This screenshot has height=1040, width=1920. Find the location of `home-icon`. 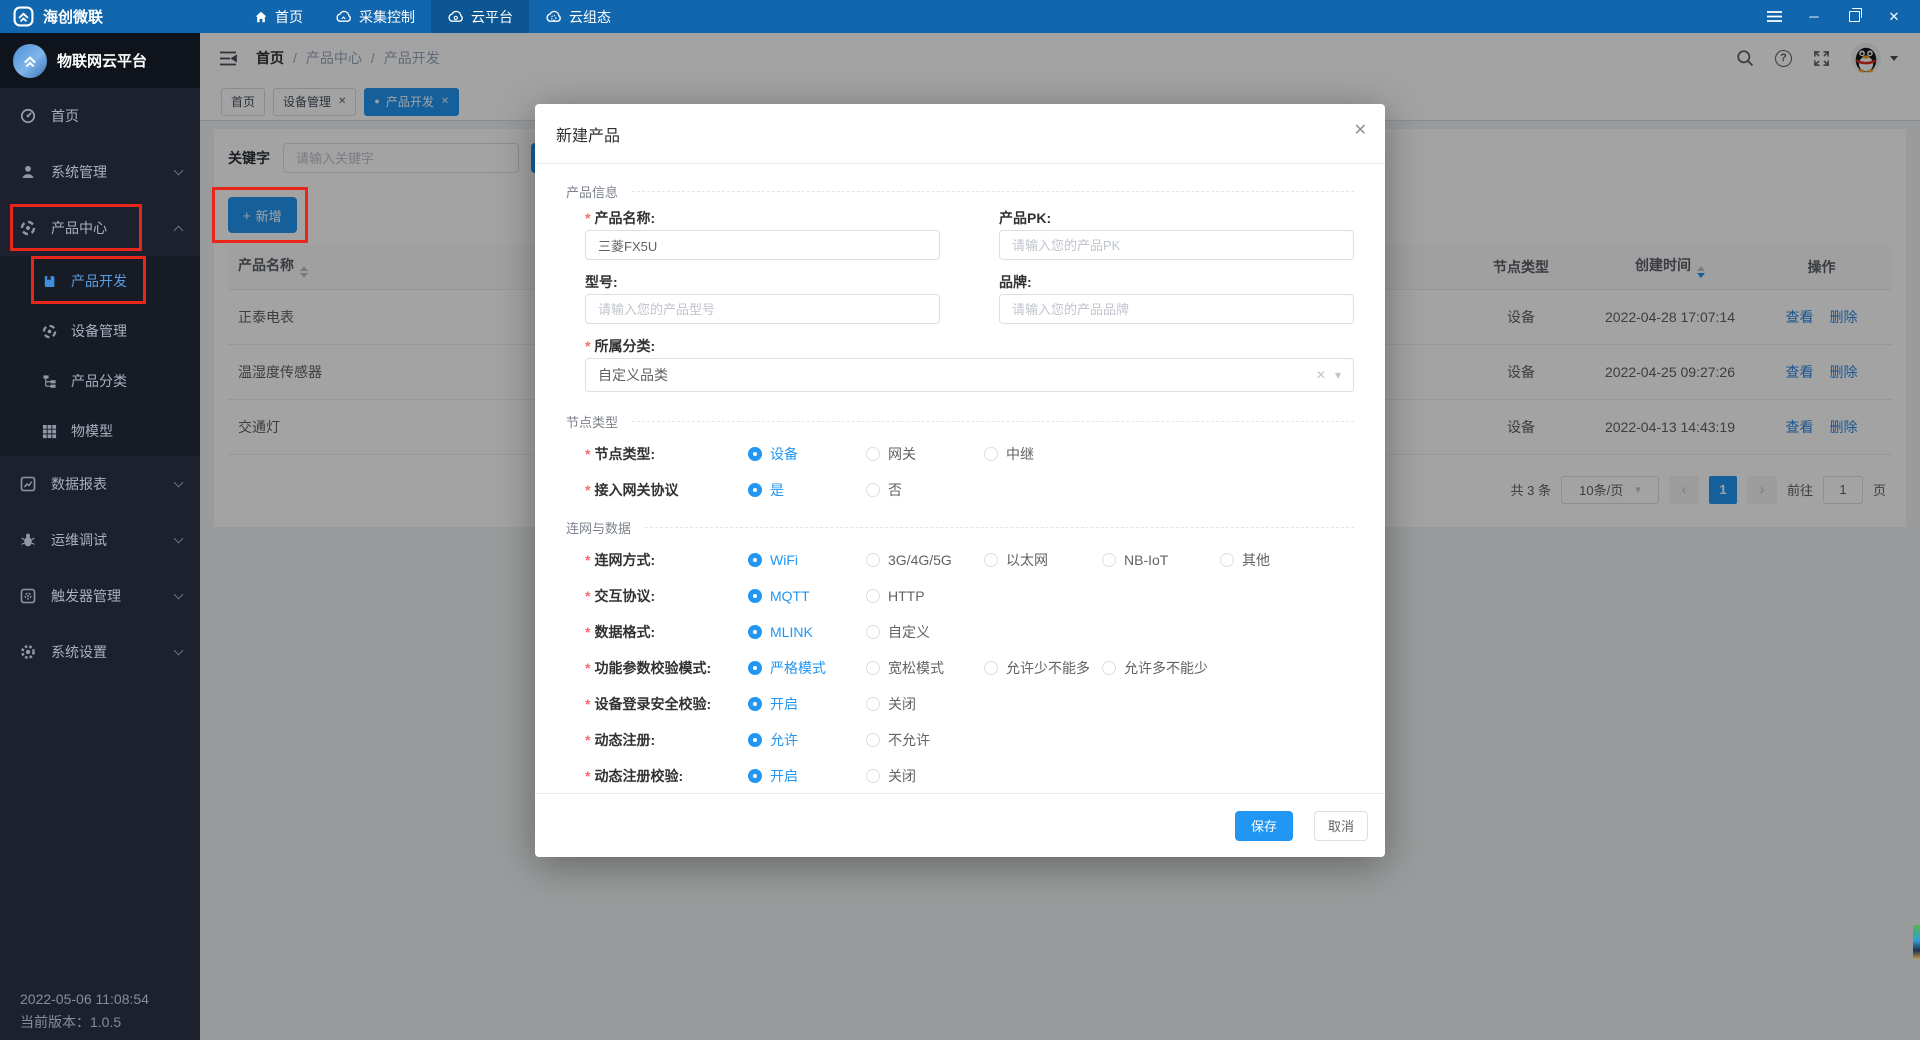

home-icon is located at coordinates (261, 17).